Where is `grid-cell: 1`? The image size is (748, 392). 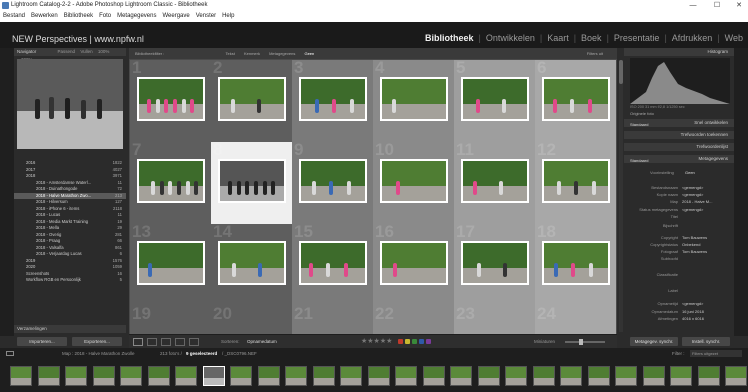
grid-cell: 1 is located at coordinates (170, 100).